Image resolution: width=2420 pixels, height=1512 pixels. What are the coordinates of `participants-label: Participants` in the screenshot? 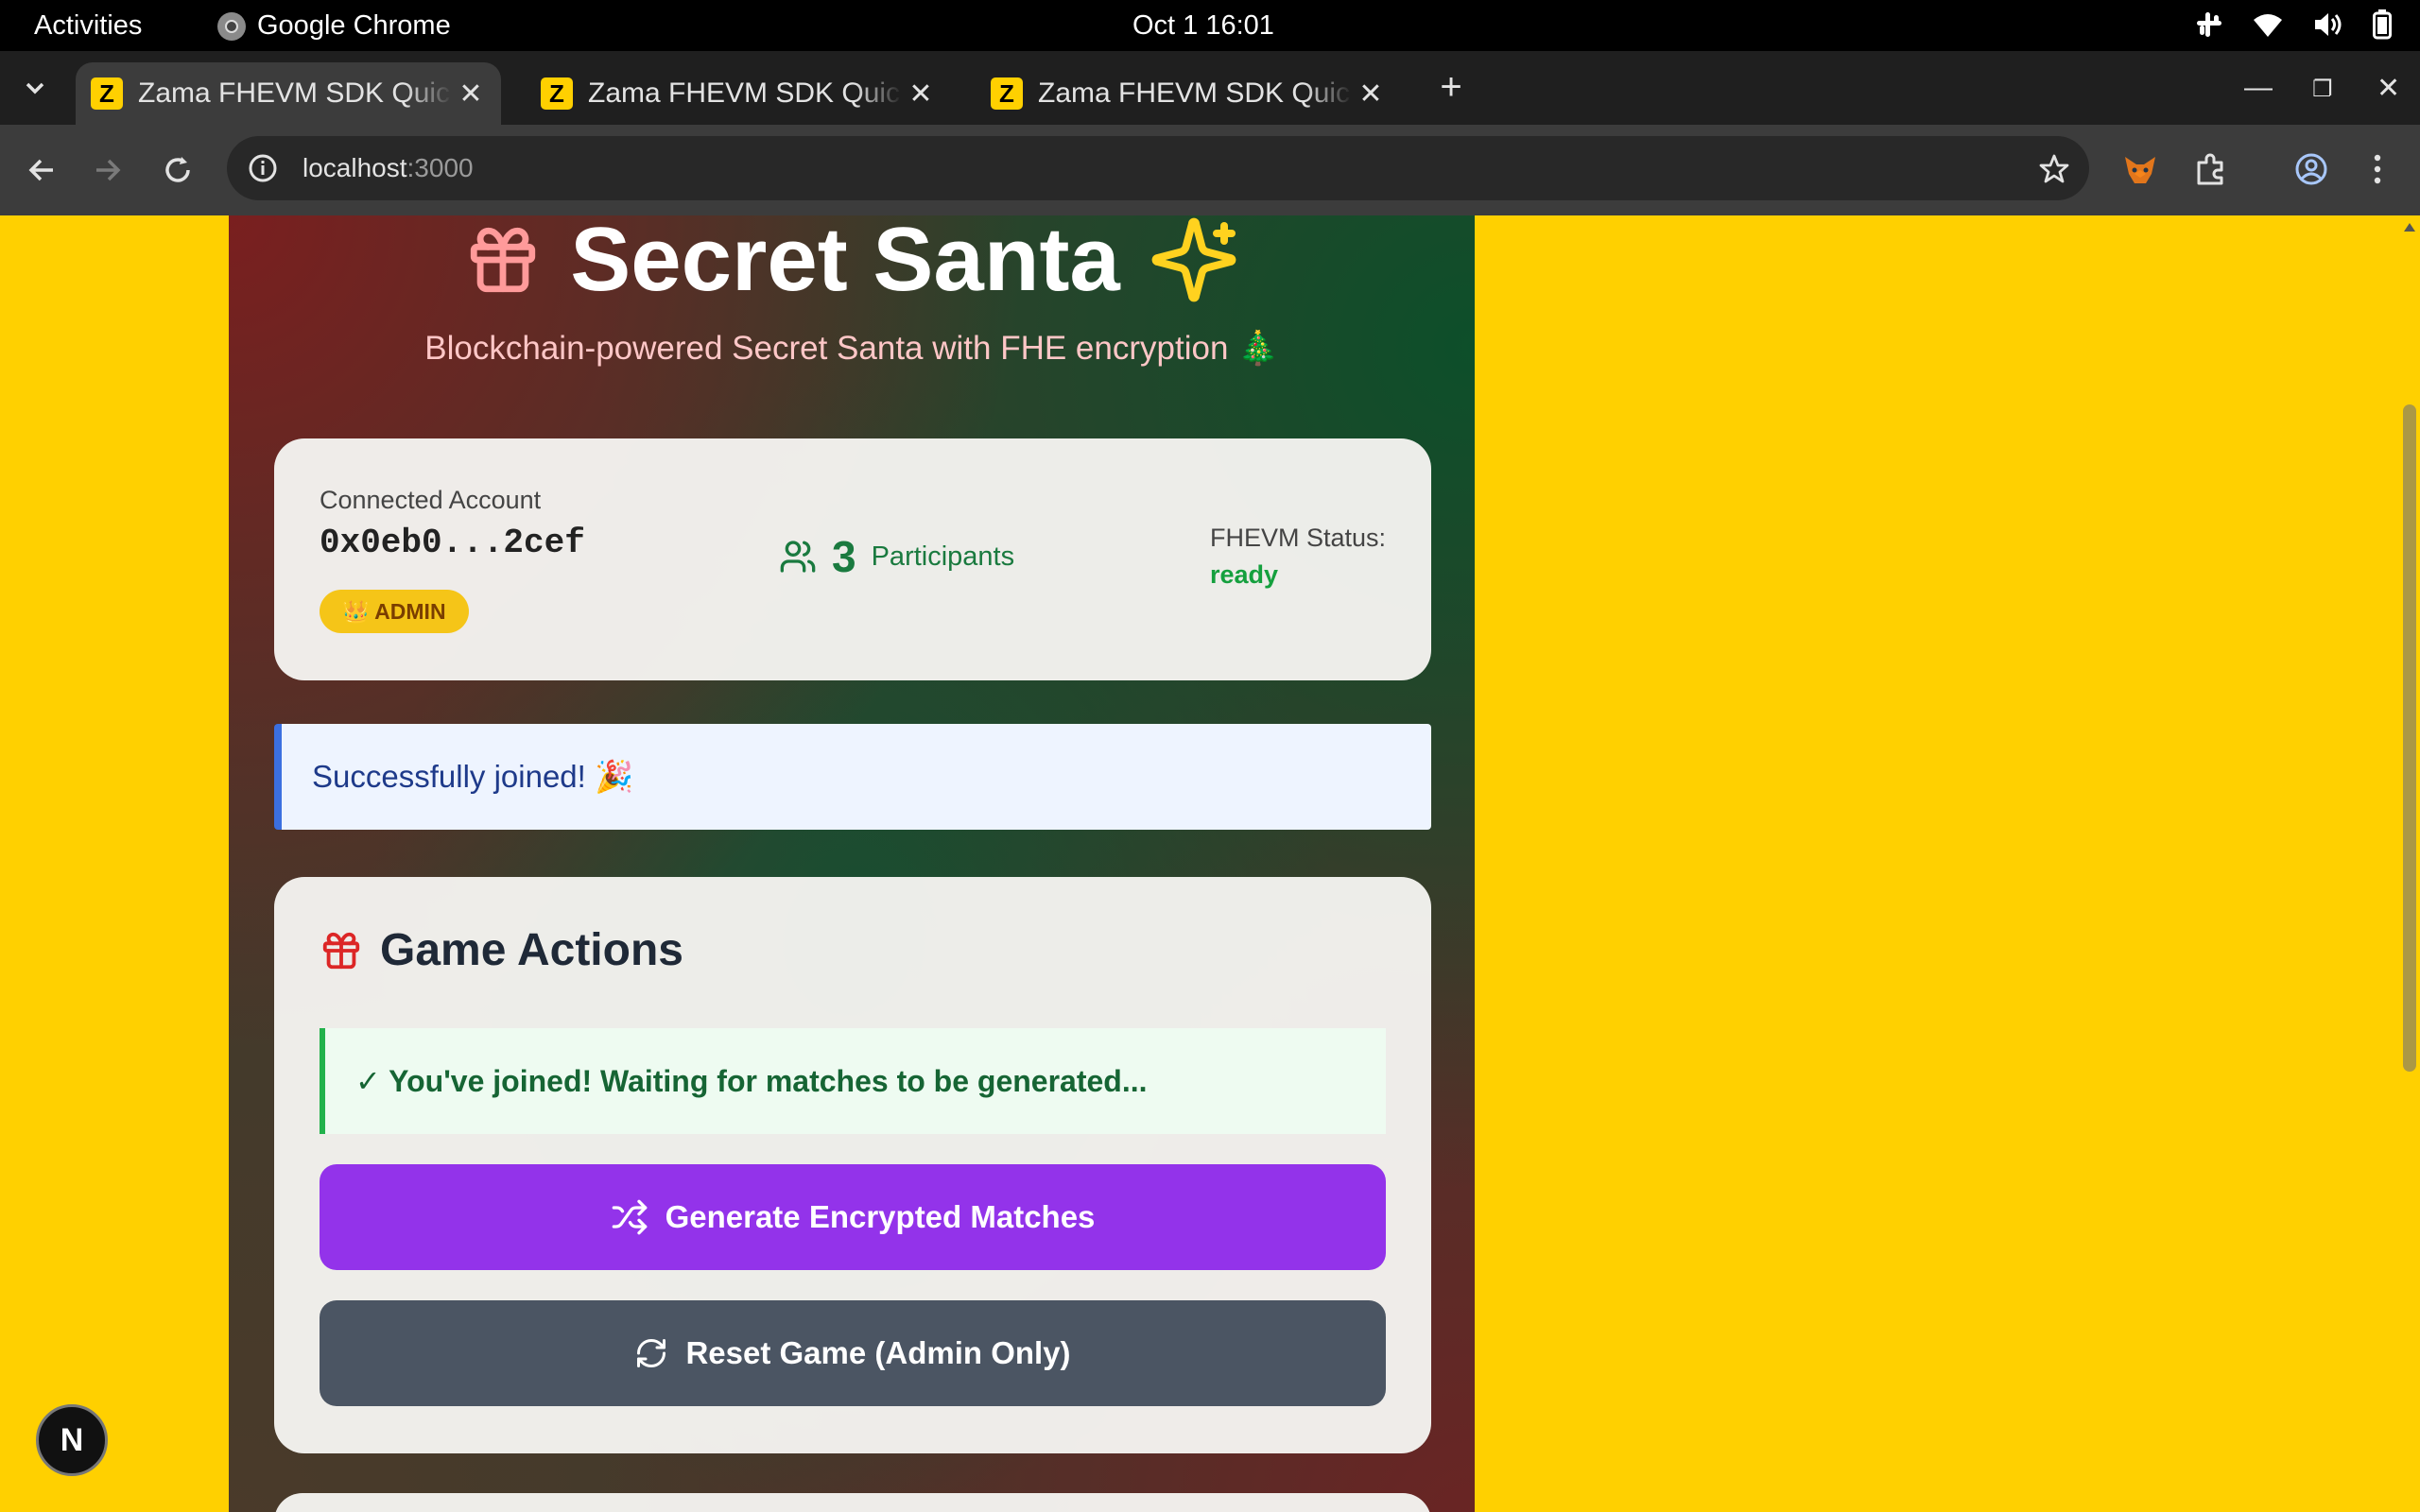 It's located at (943, 556).